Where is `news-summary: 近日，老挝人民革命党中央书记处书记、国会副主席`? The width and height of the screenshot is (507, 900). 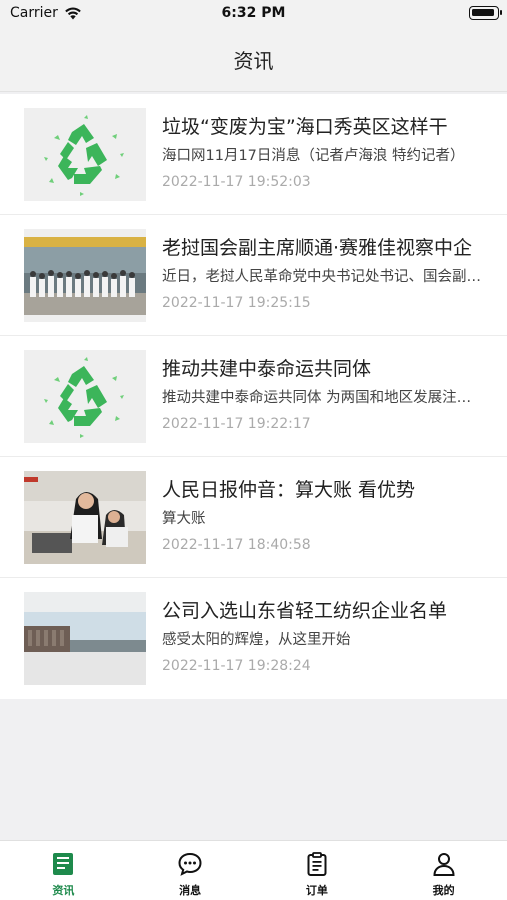 news-summary: 近日，老挝人民革命党中央书记处书记、国会副主席 is located at coordinates (322, 277).